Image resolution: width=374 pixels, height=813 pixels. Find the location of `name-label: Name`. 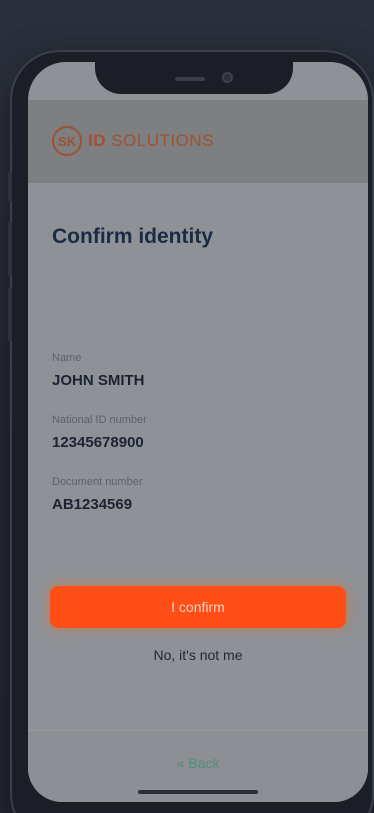

name-label: Name is located at coordinates (67, 358).